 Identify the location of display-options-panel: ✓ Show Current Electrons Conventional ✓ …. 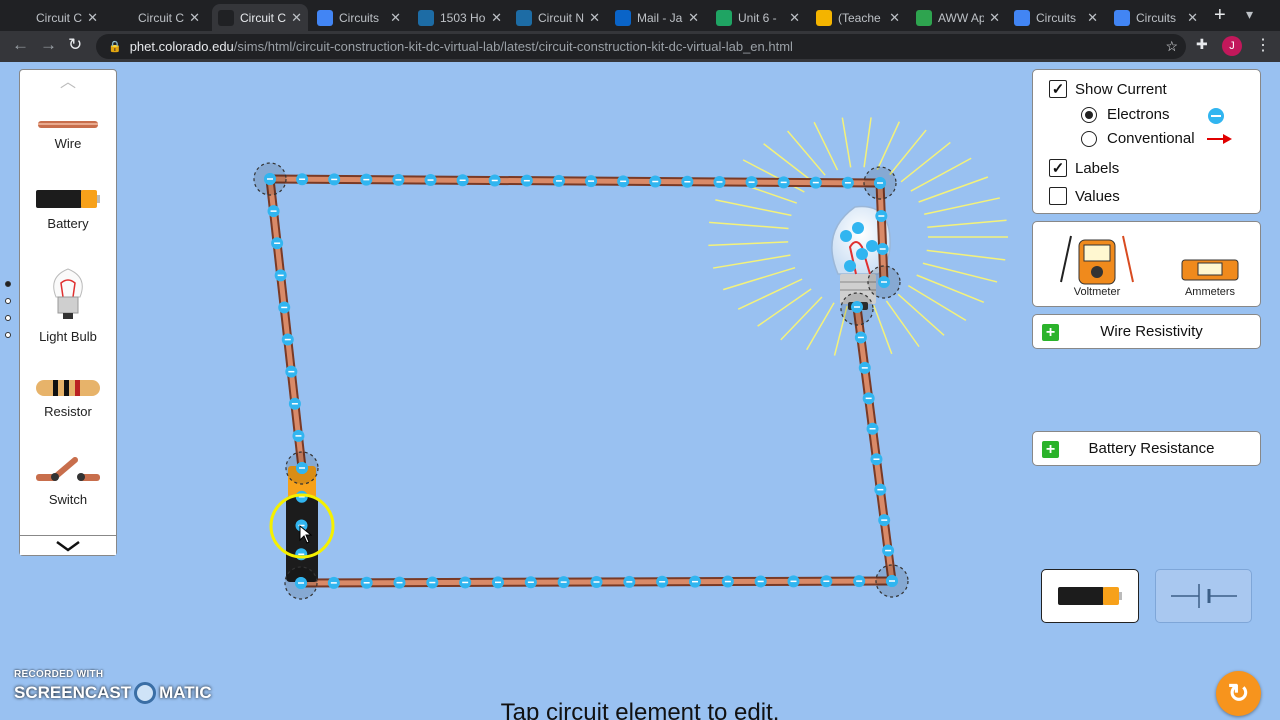
(1146, 141).